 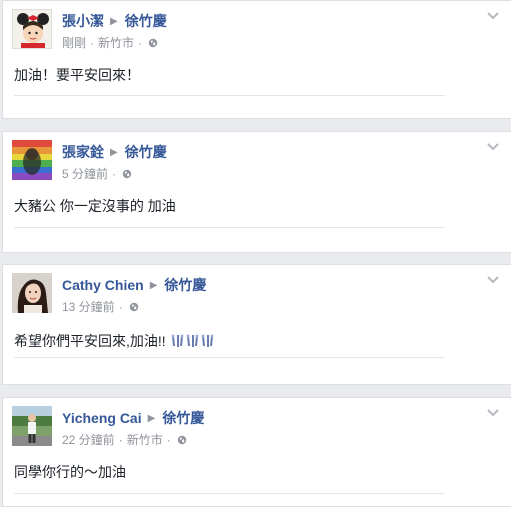 I want to click on author-link: 張小潔, so click(x=83, y=21).